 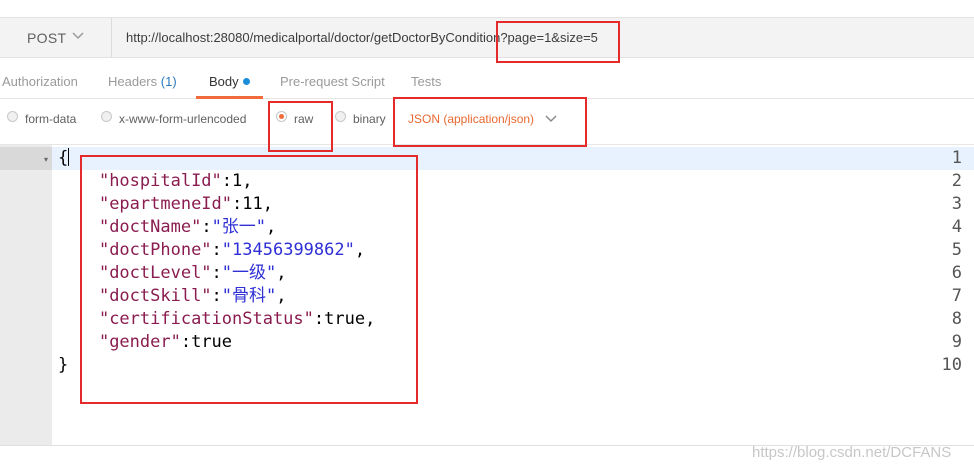 I want to click on body-modified-dot-icon, so click(x=246, y=81).